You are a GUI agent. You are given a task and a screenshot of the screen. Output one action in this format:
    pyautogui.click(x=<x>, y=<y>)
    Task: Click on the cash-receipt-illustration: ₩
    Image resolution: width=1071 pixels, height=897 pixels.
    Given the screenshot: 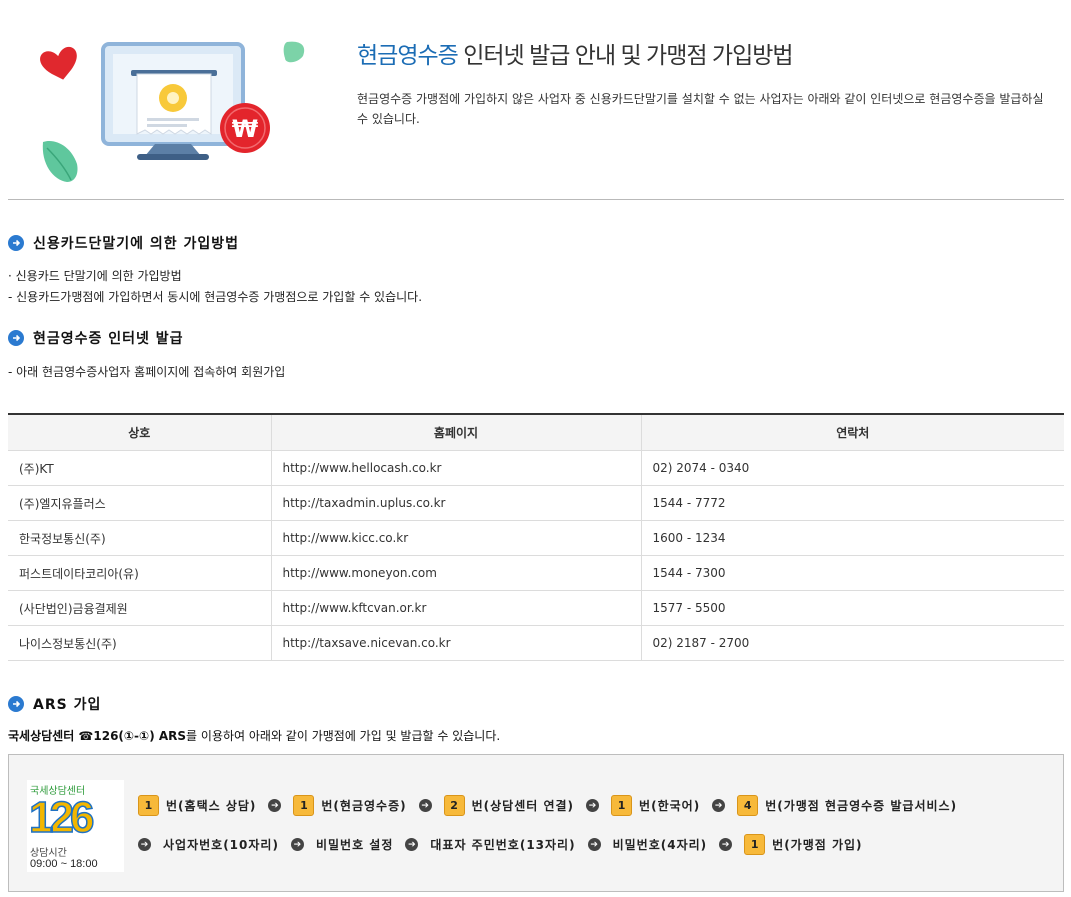 What is the action you would take?
    pyautogui.click(x=172, y=111)
    